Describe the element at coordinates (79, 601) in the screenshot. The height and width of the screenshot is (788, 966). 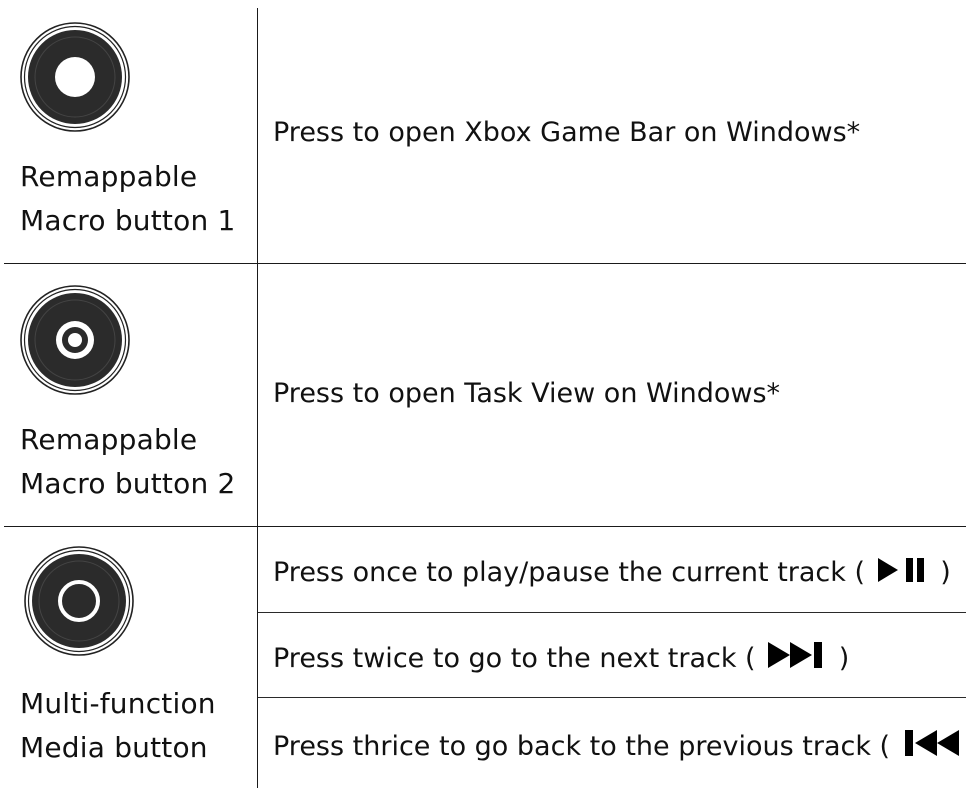
I see `media-button-icon` at that location.